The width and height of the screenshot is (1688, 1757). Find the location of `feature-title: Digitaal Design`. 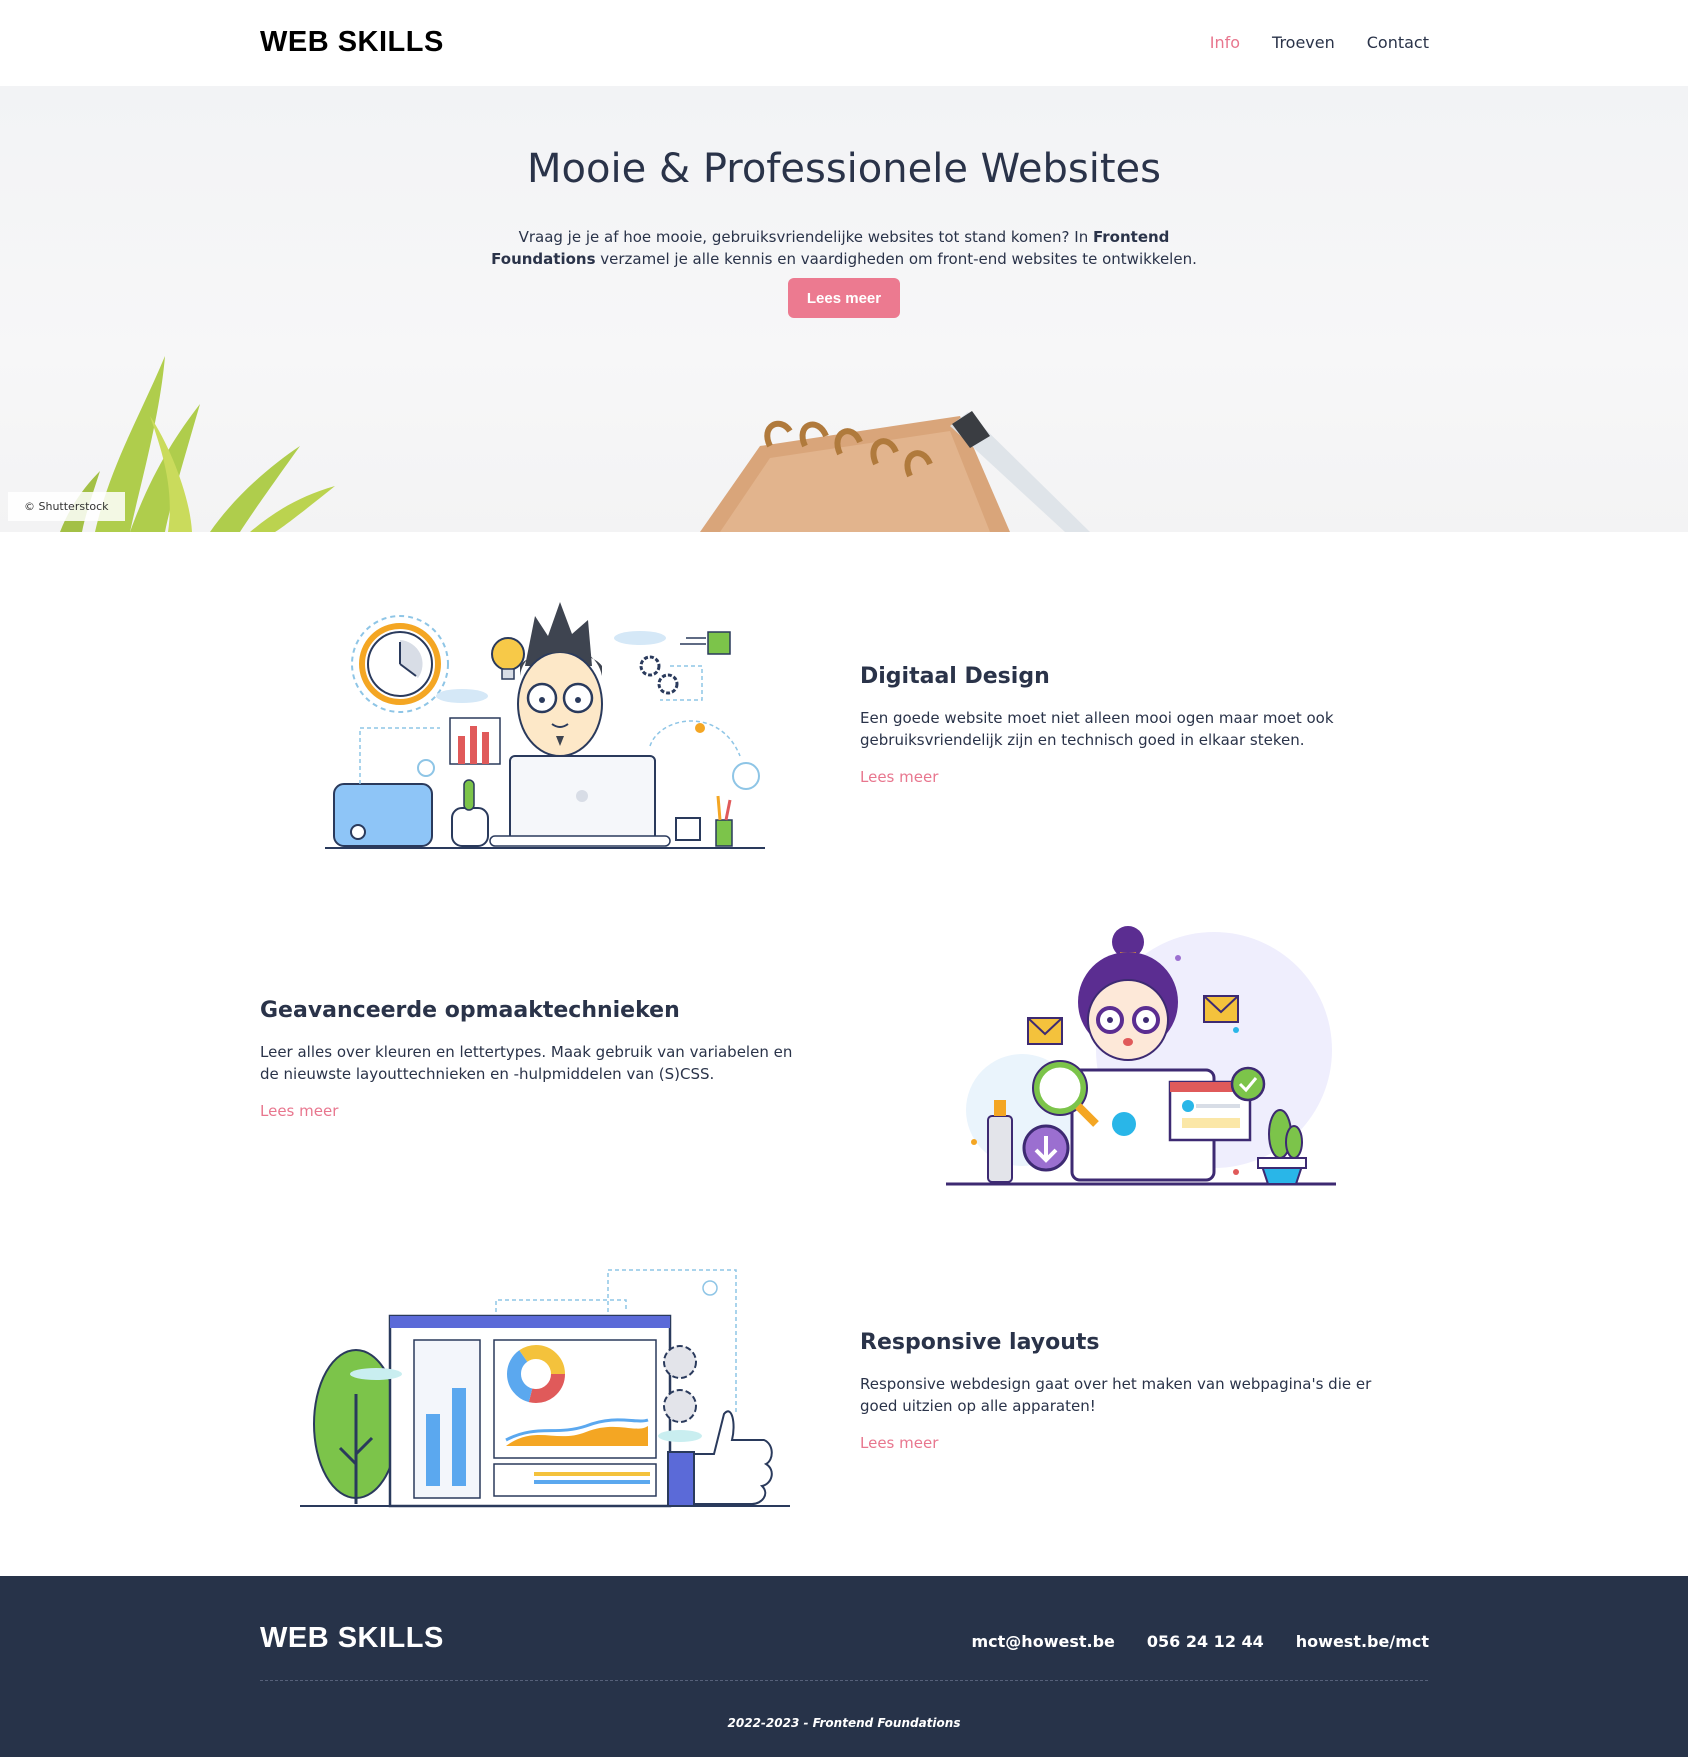

feature-title: Digitaal Design is located at coordinates (955, 676).